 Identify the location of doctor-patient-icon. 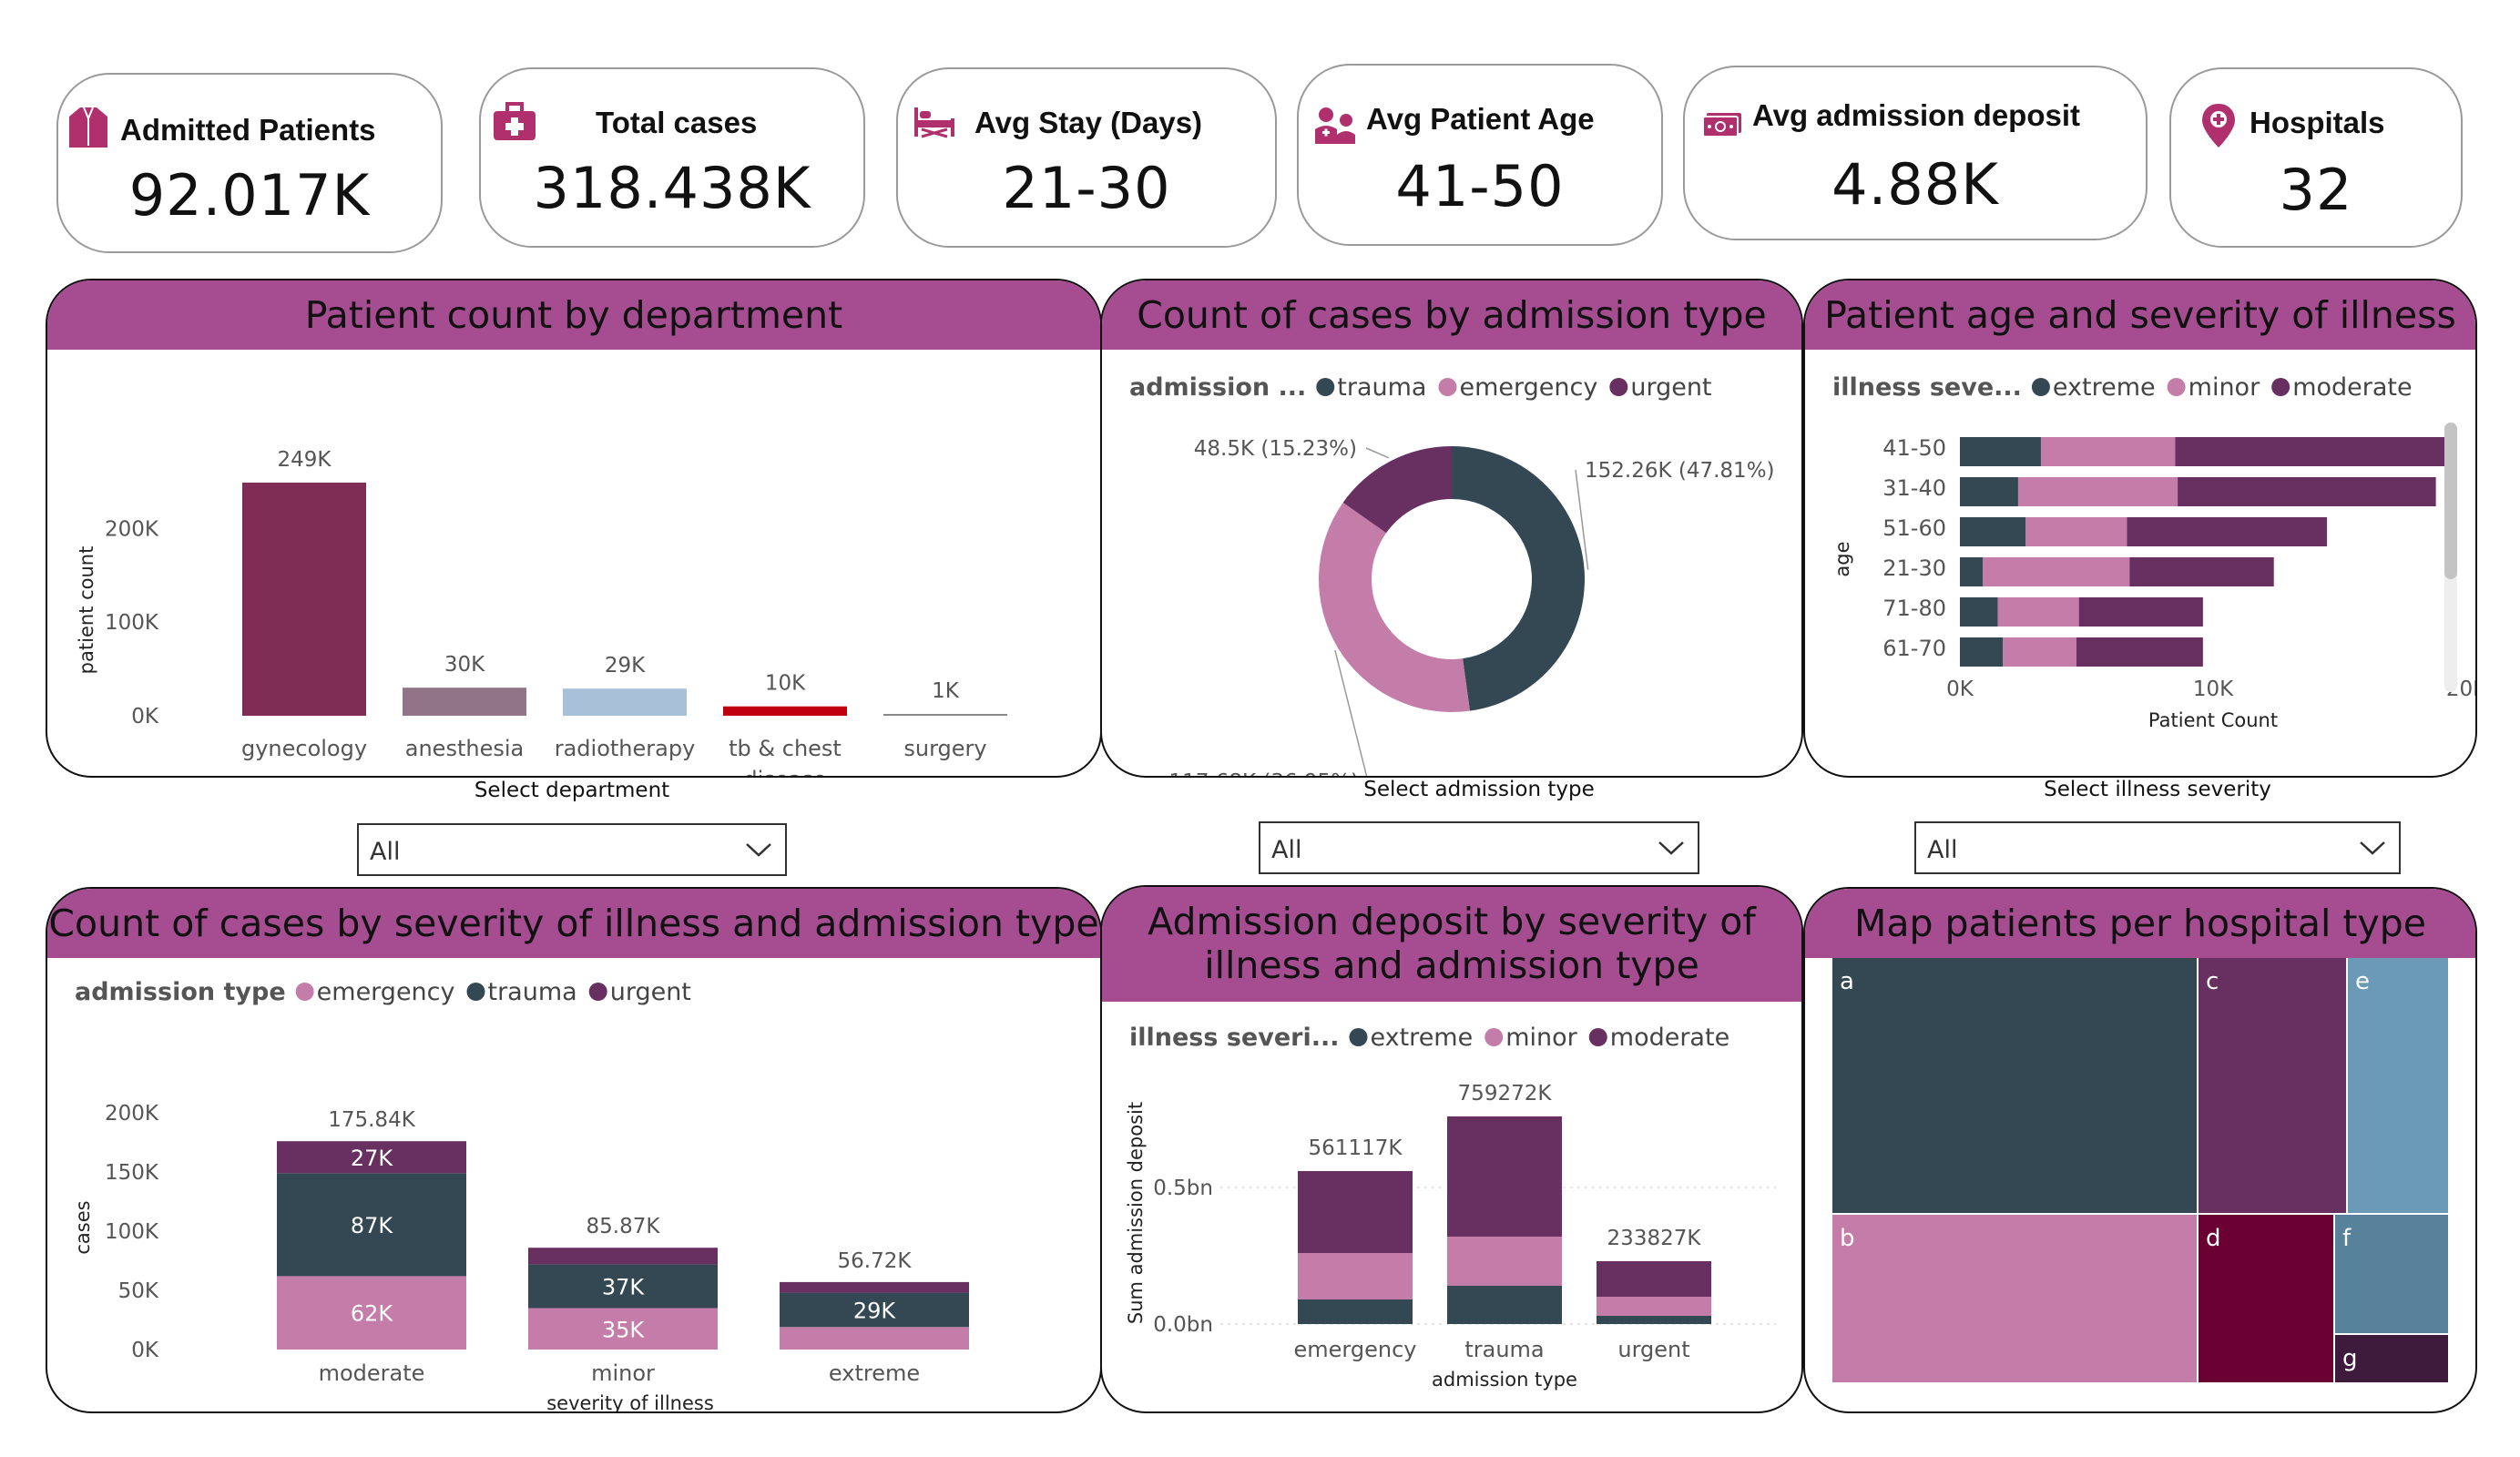
(1335, 126).